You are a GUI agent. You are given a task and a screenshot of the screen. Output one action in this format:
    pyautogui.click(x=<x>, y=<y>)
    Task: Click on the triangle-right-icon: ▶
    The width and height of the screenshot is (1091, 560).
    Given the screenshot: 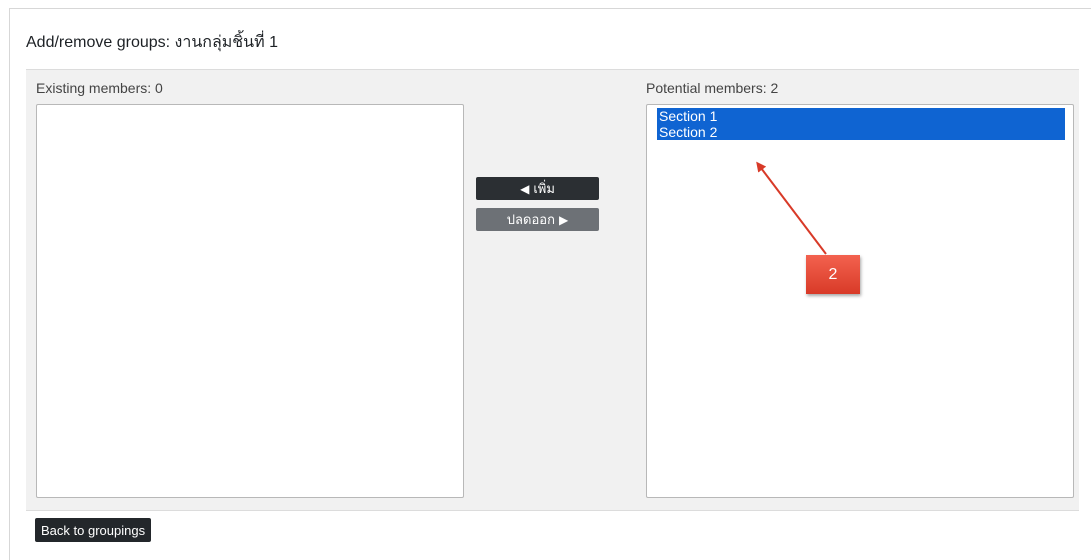 What is the action you would take?
    pyautogui.click(x=563, y=219)
    